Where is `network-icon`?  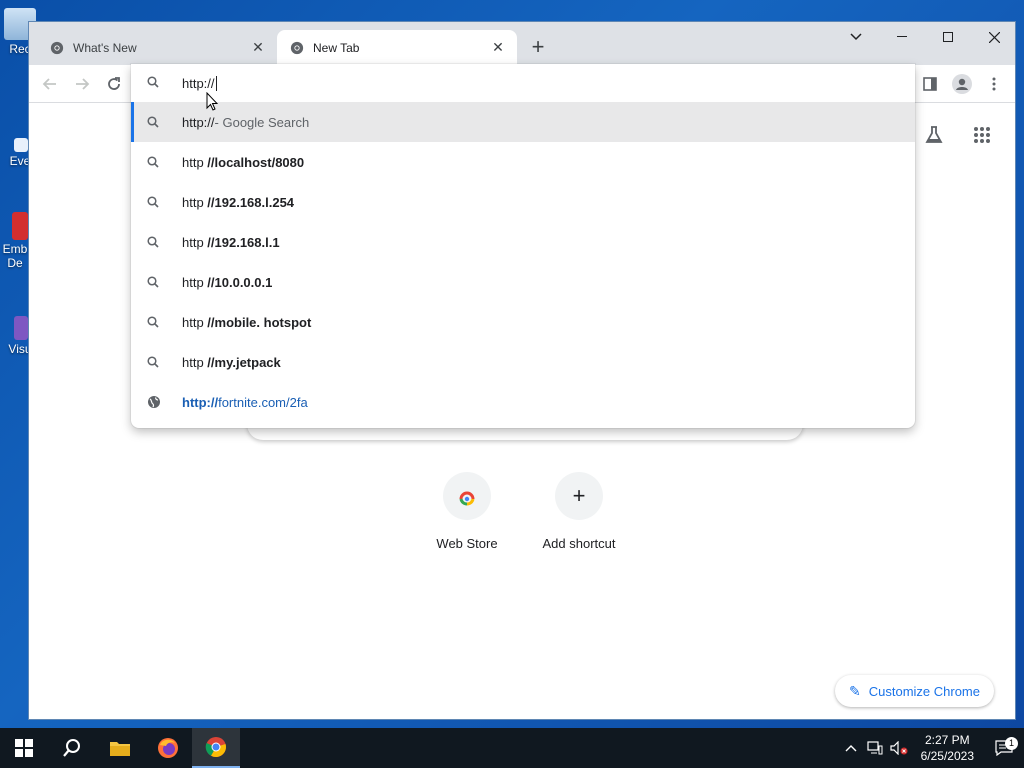 network-icon is located at coordinates (875, 748).